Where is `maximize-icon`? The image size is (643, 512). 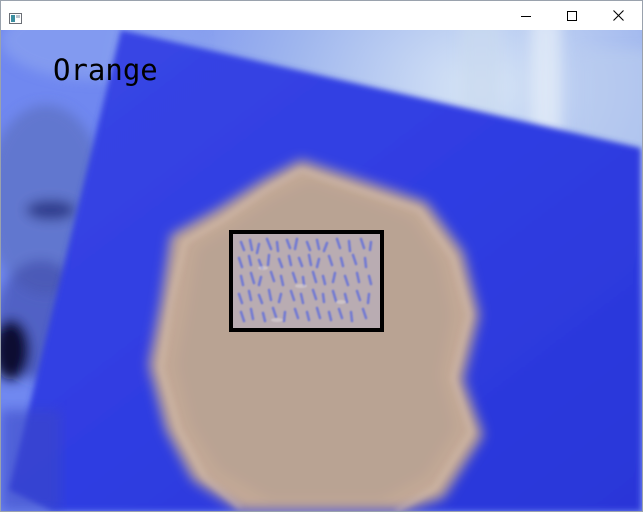 maximize-icon is located at coordinates (572, 15).